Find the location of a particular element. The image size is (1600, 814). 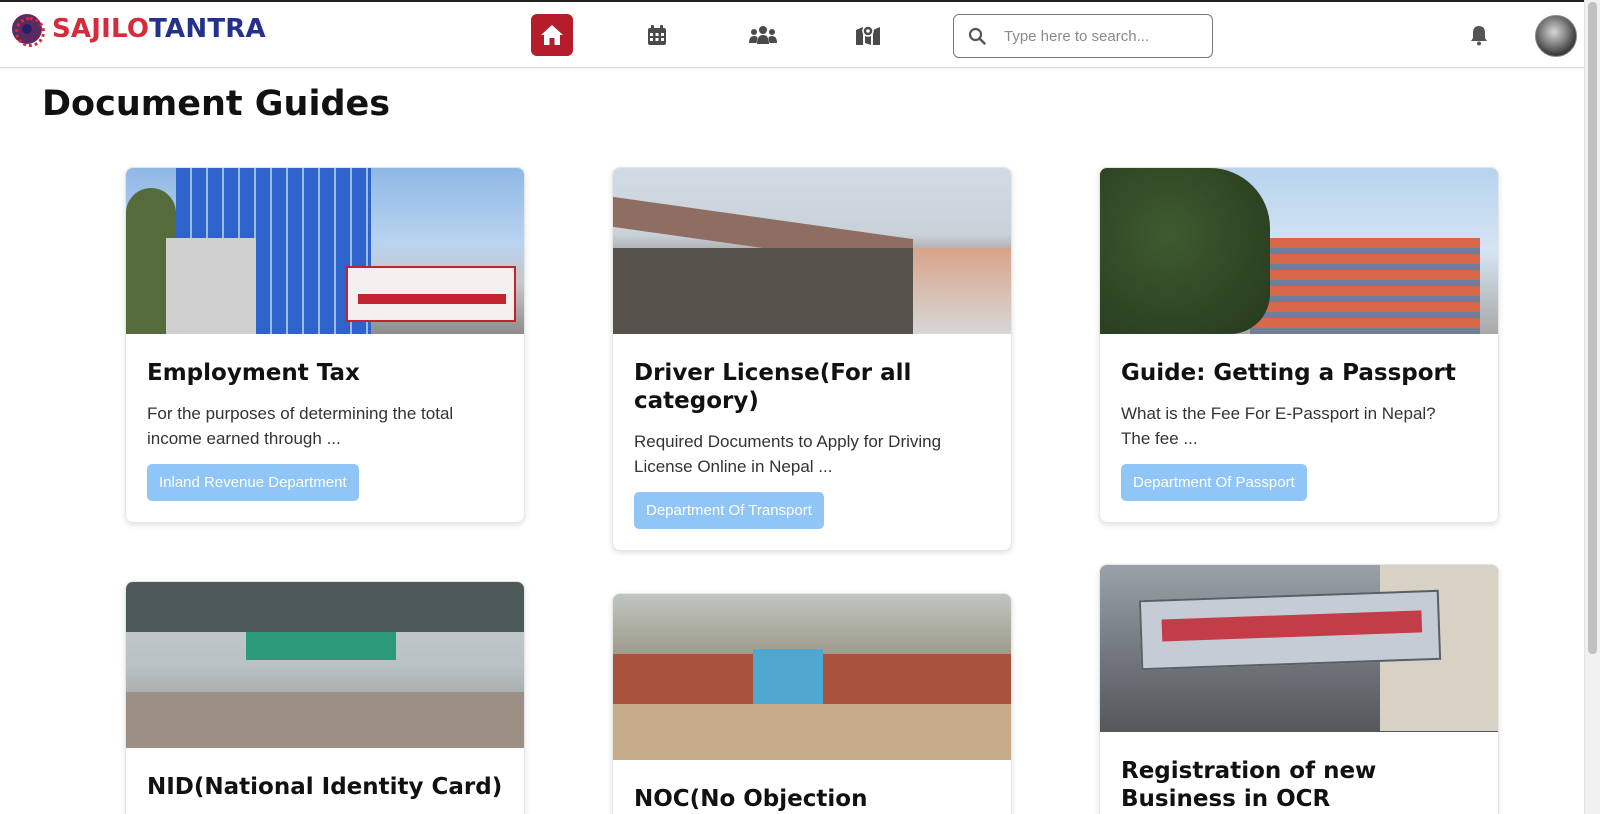

nav-home-button is located at coordinates (552, 35).